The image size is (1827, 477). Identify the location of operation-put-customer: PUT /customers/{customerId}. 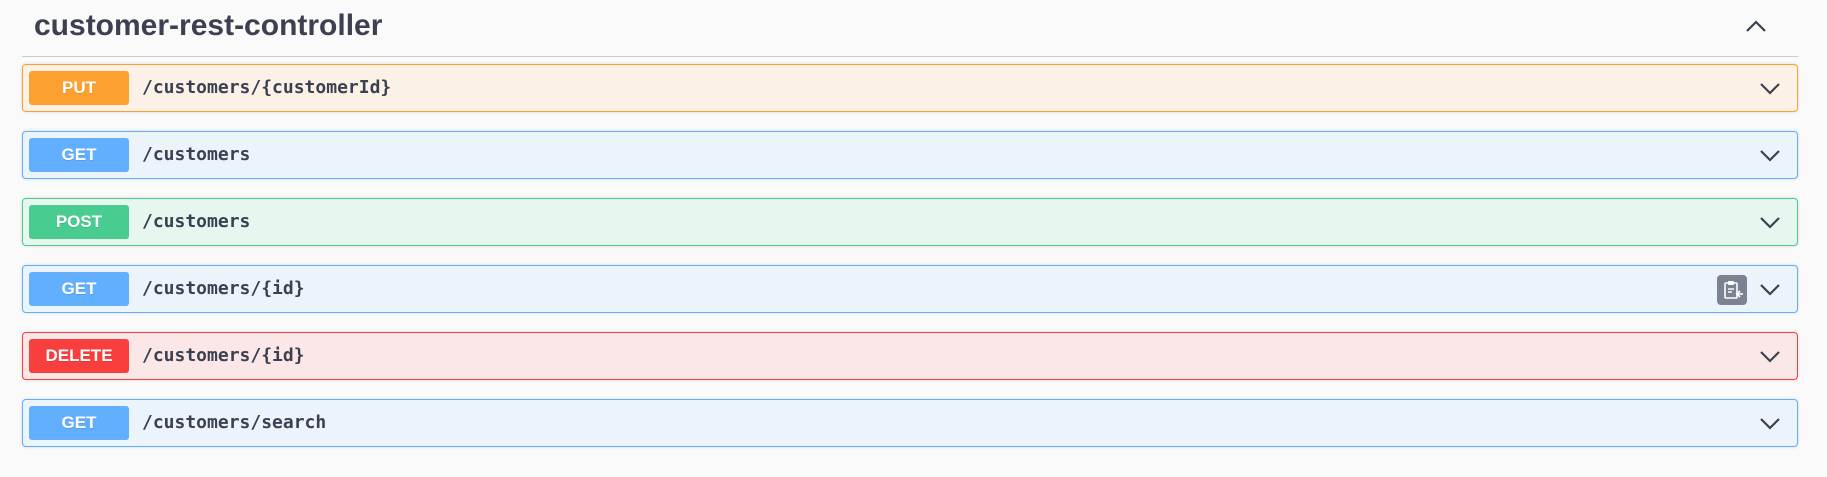
(910, 88).